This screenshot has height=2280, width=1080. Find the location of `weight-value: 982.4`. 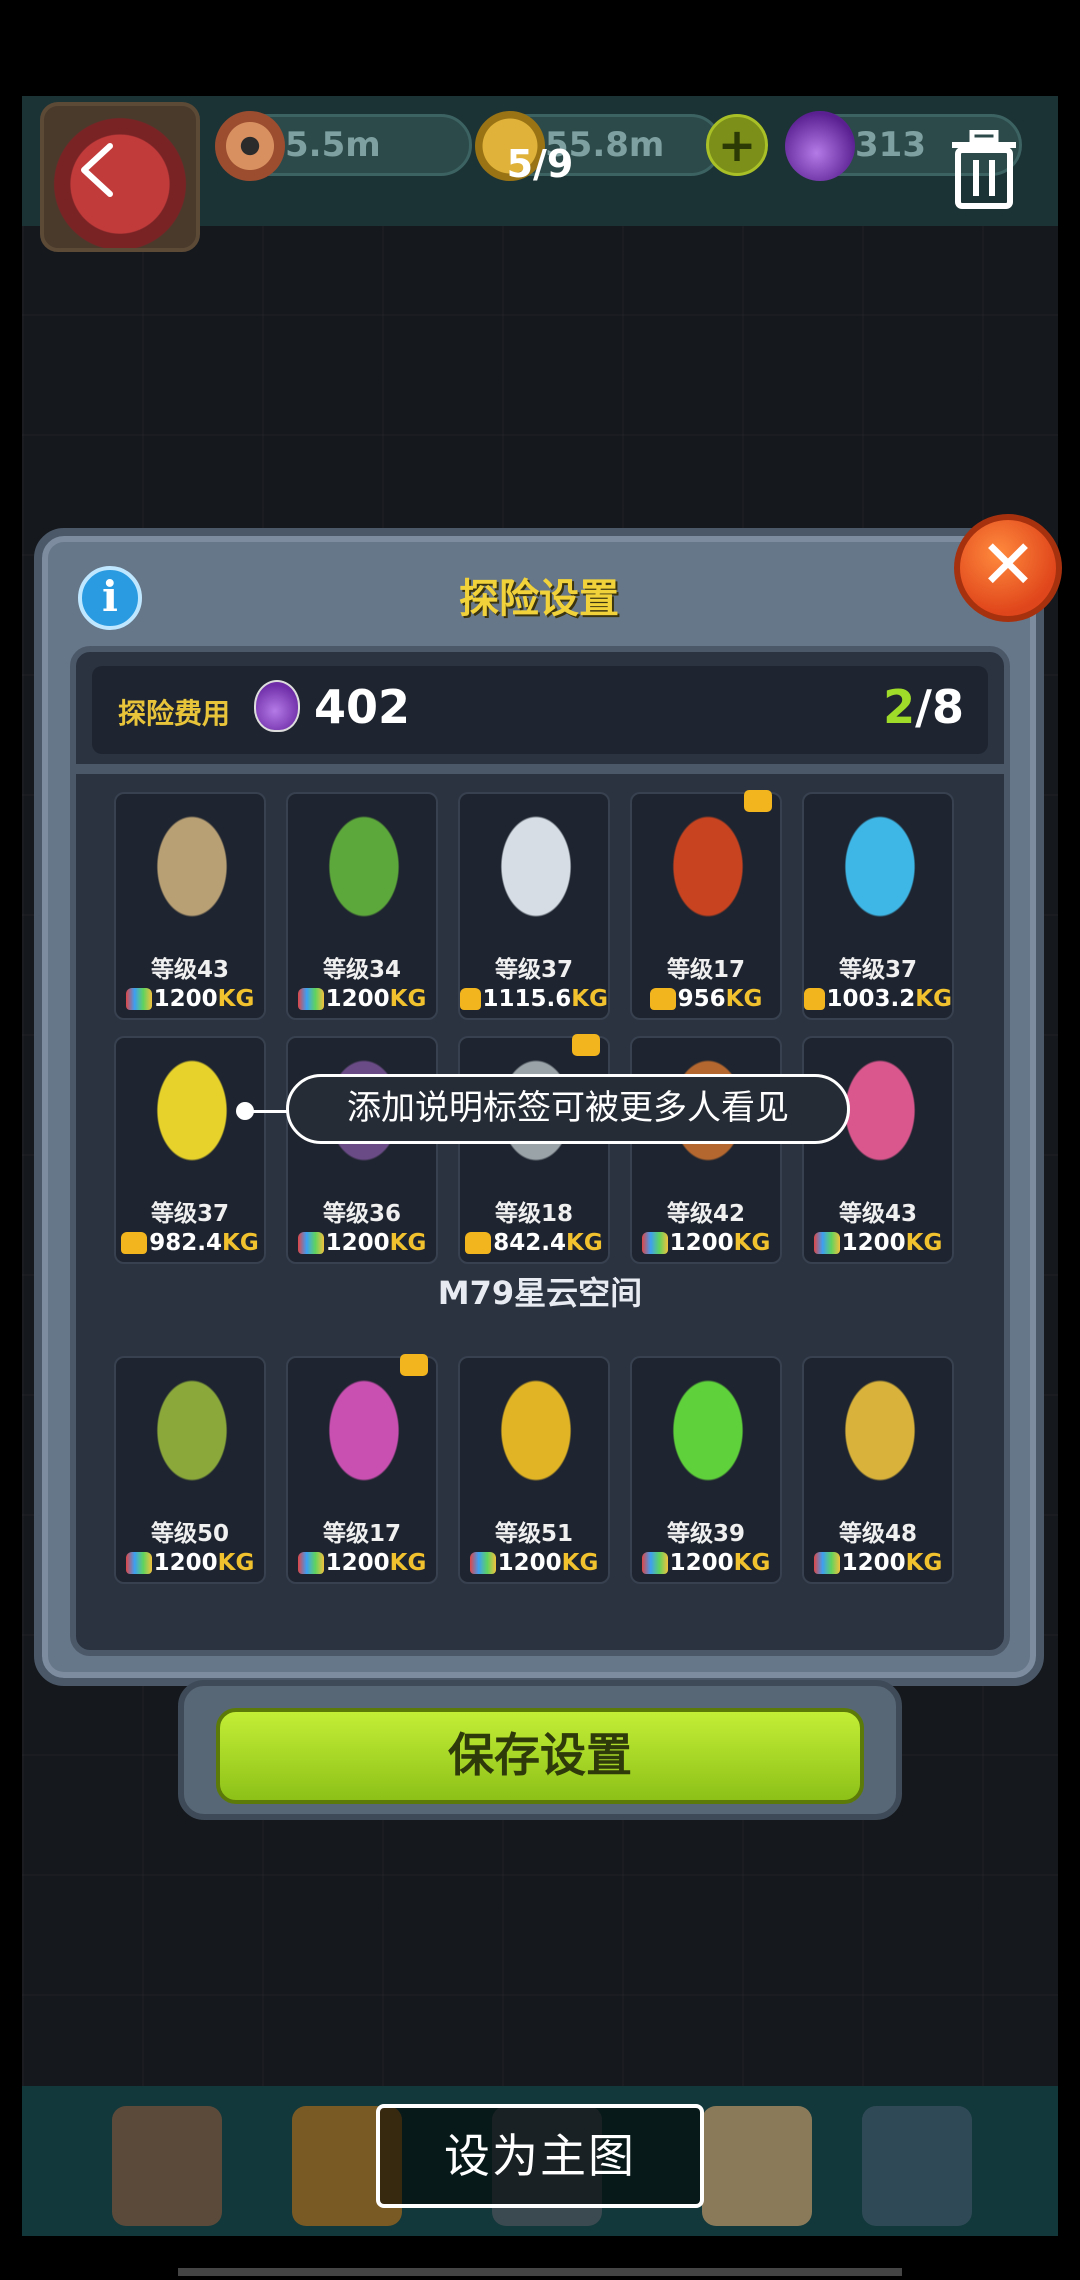

weight-value: 982.4 is located at coordinates (186, 1243).